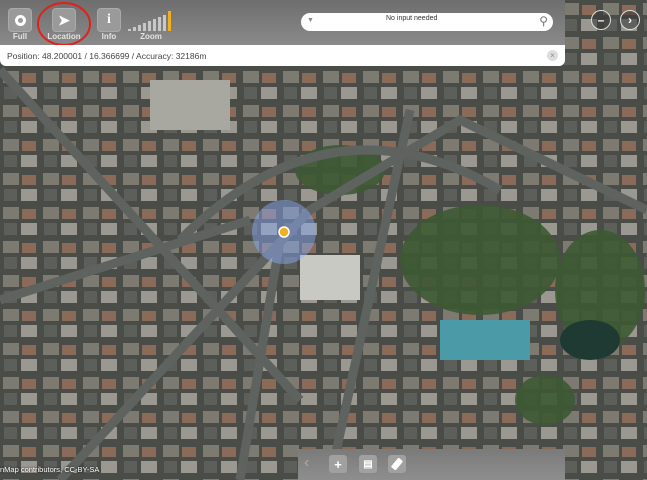 The height and width of the screenshot is (480, 647). I want to click on map-attribution: nMap contributors, CC-BY-SA, so click(49, 469).